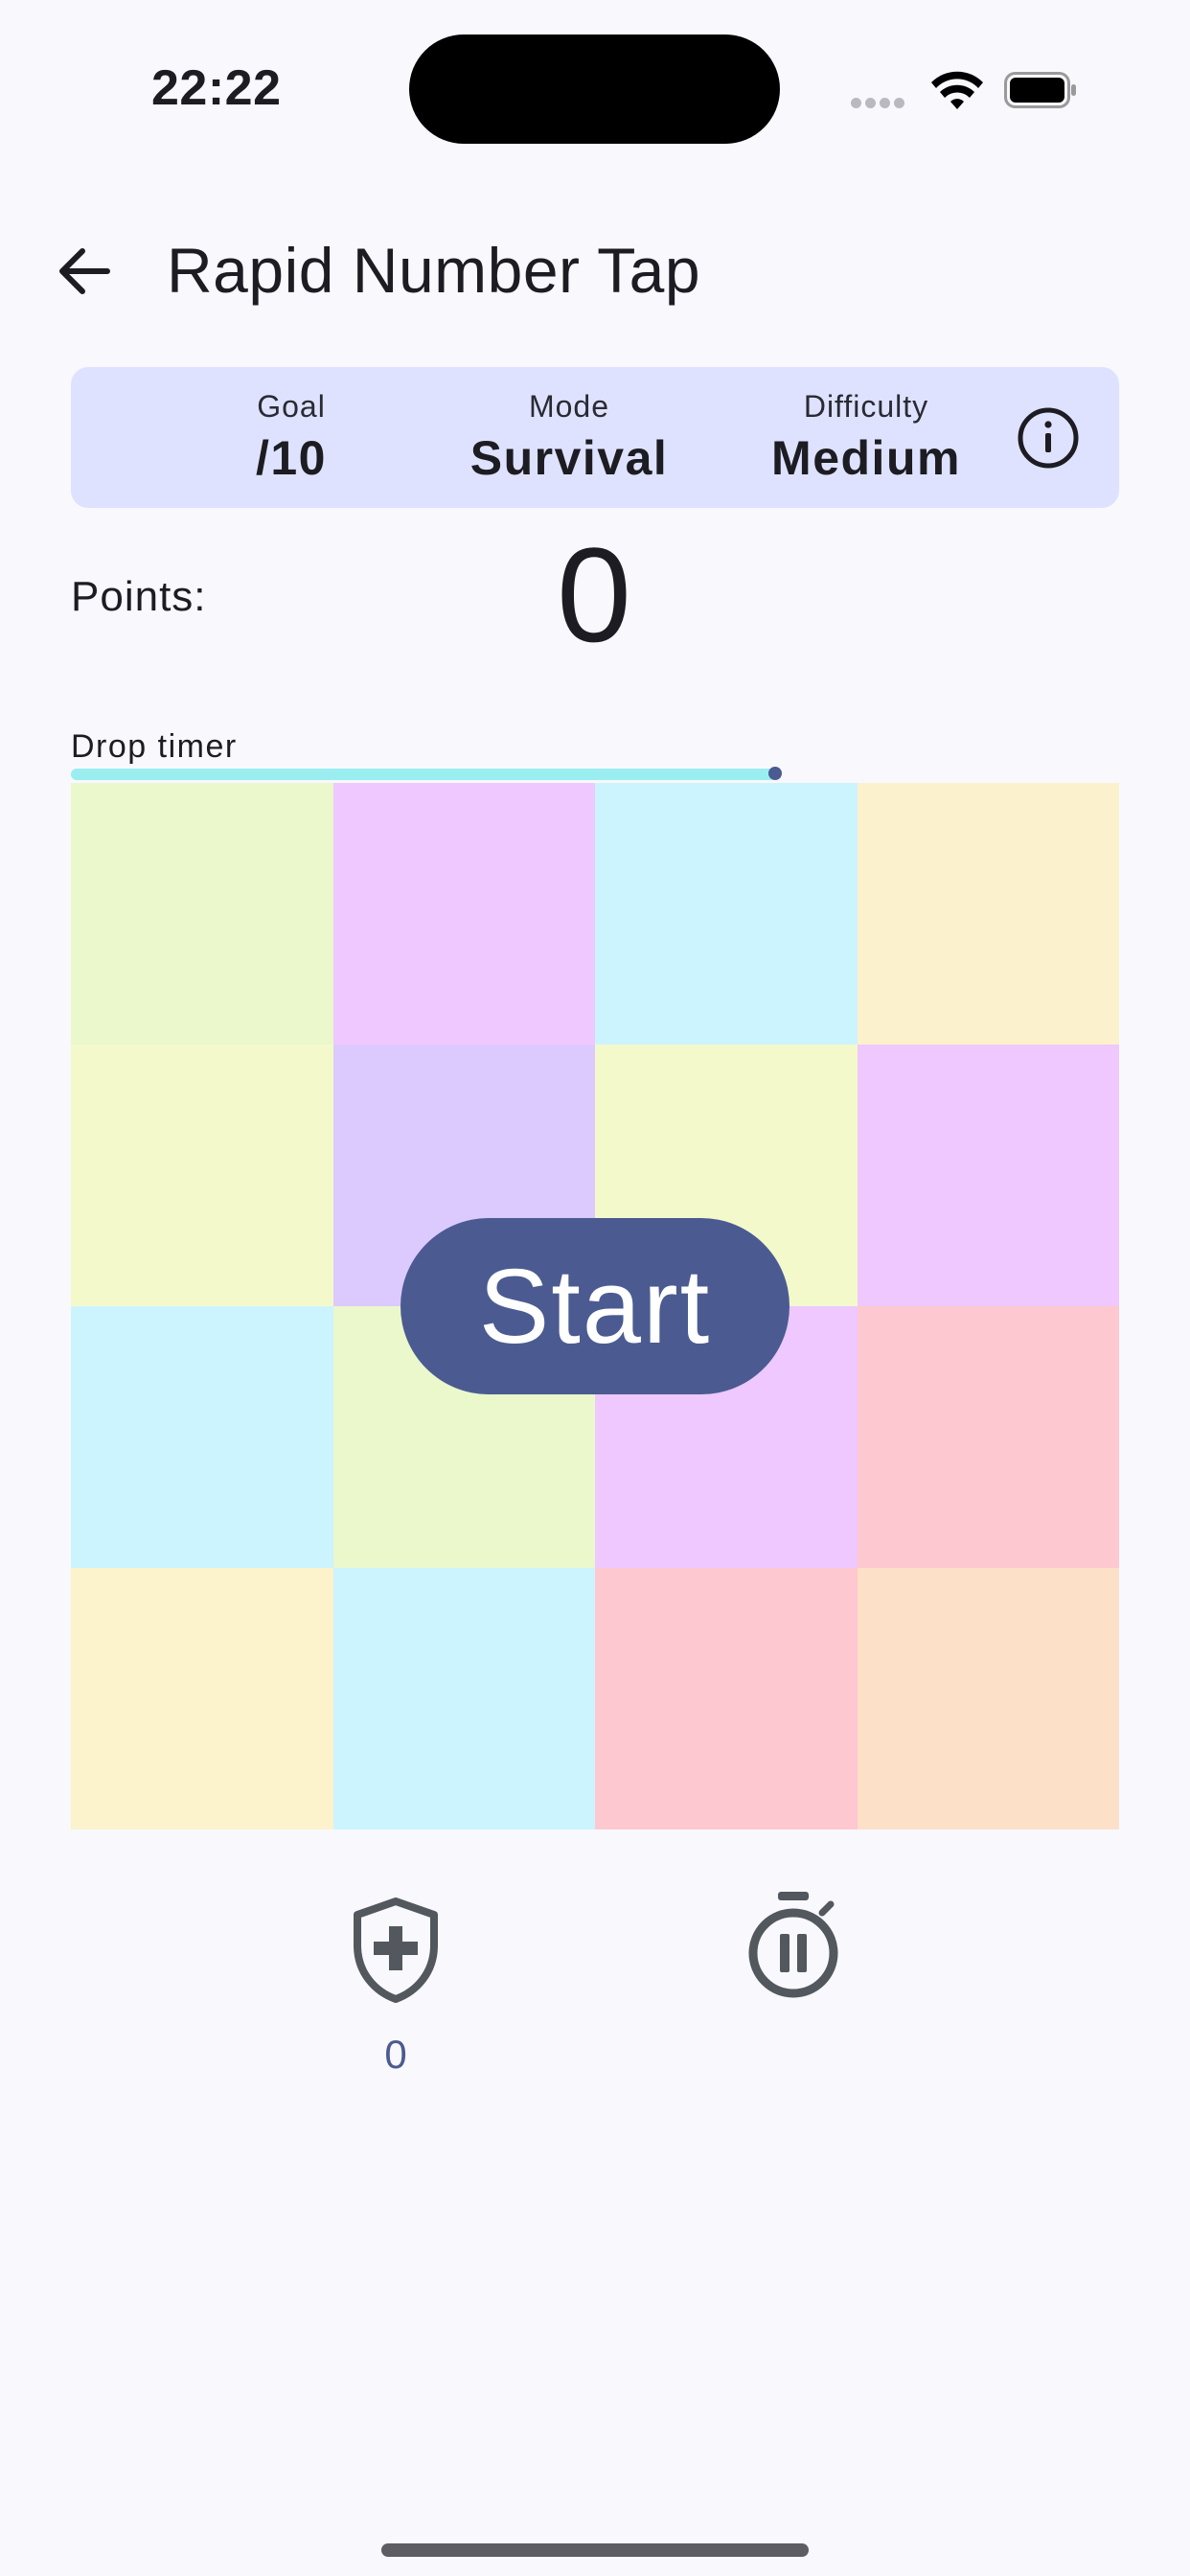 This screenshot has width=1190, height=2576. Describe the element at coordinates (957, 90) in the screenshot. I see `wifi-icon` at that location.